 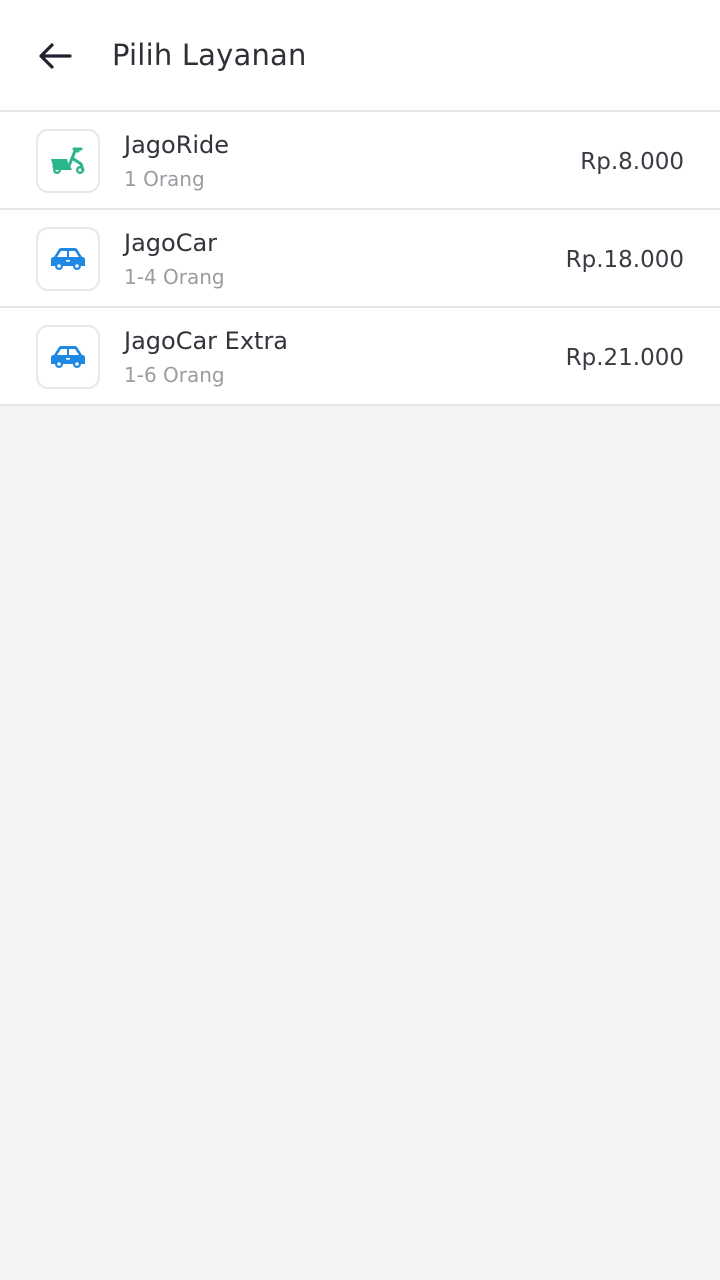 I want to click on service-price: Rp.21.000, so click(x=624, y=358).